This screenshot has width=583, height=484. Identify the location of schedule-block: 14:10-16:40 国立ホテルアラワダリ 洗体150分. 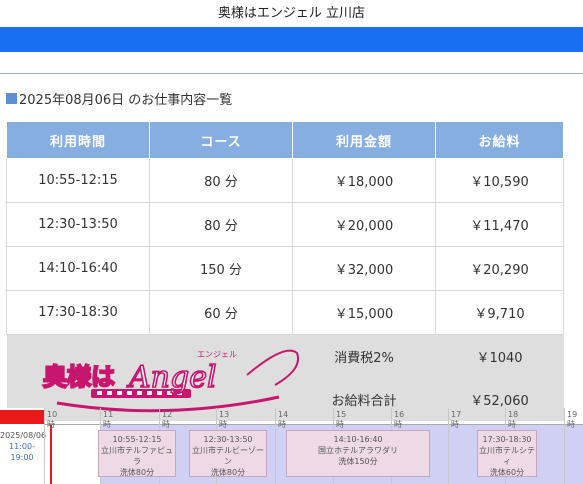
(358, 453).